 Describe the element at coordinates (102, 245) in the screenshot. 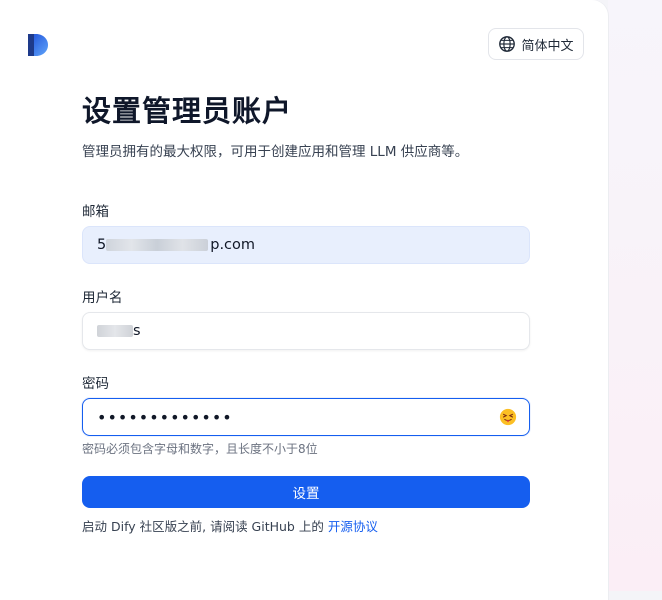

I see `email-value-start: 5` at that location.